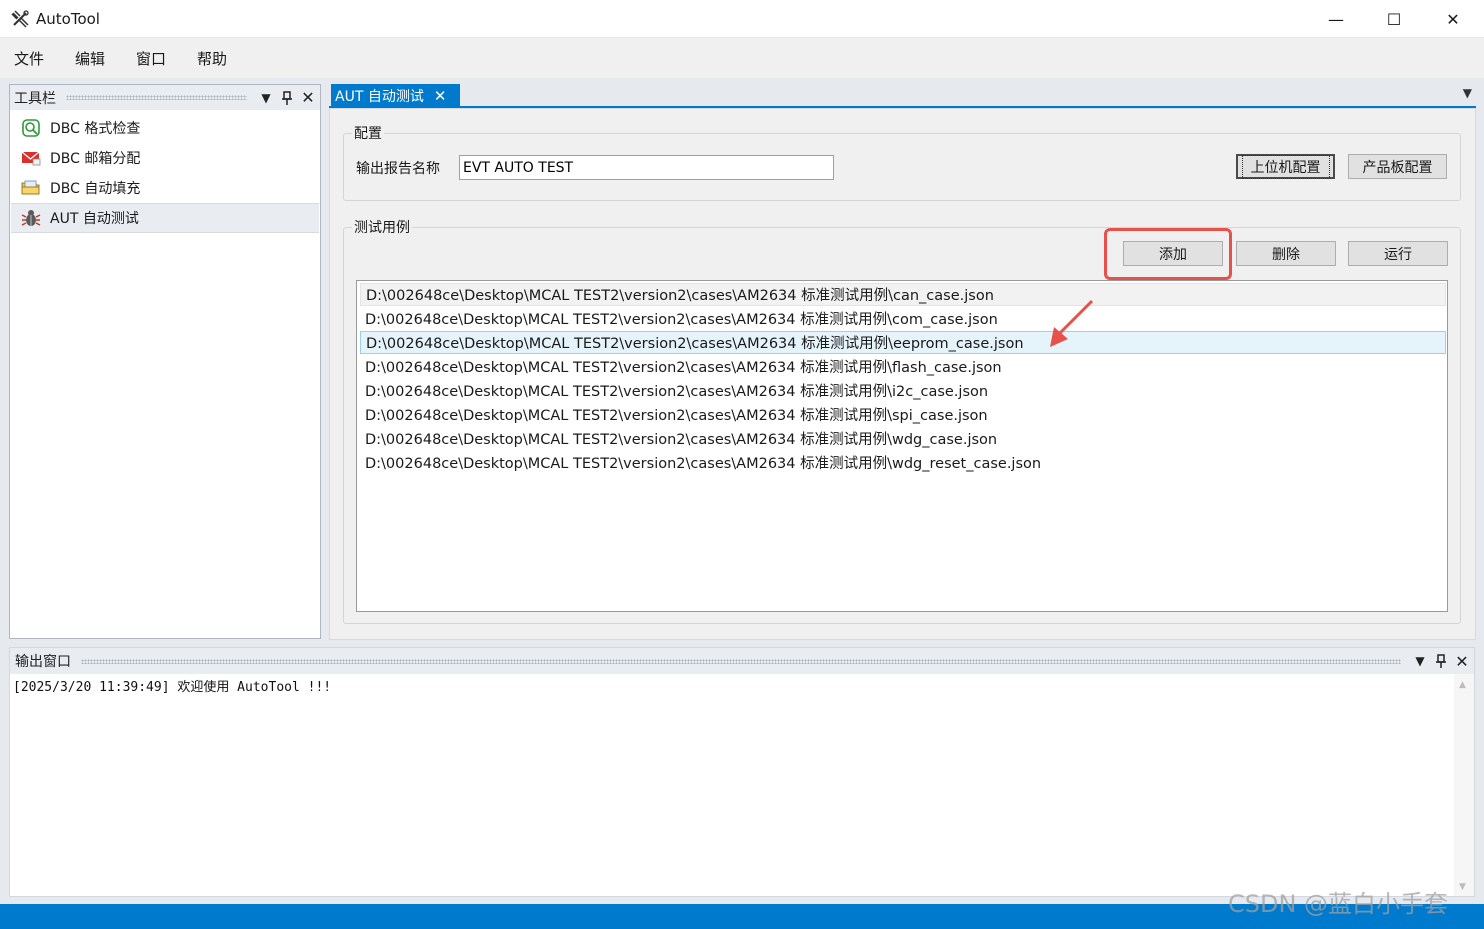  What do you see at coordinates (95, 129) in the screenshot?
I see `tool-item-label: DBC 格式检查` at bounding box center [95, 129].